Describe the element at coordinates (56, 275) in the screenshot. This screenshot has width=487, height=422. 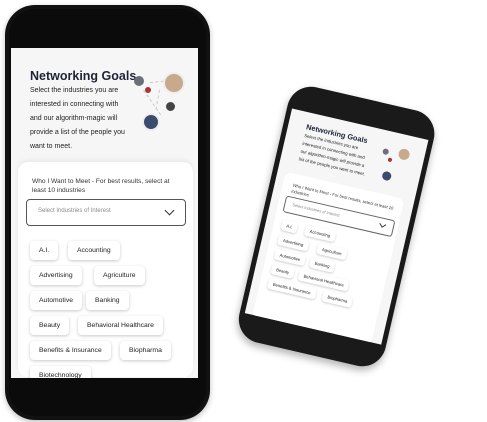
I see `industry-chip: Advertising` at that location.